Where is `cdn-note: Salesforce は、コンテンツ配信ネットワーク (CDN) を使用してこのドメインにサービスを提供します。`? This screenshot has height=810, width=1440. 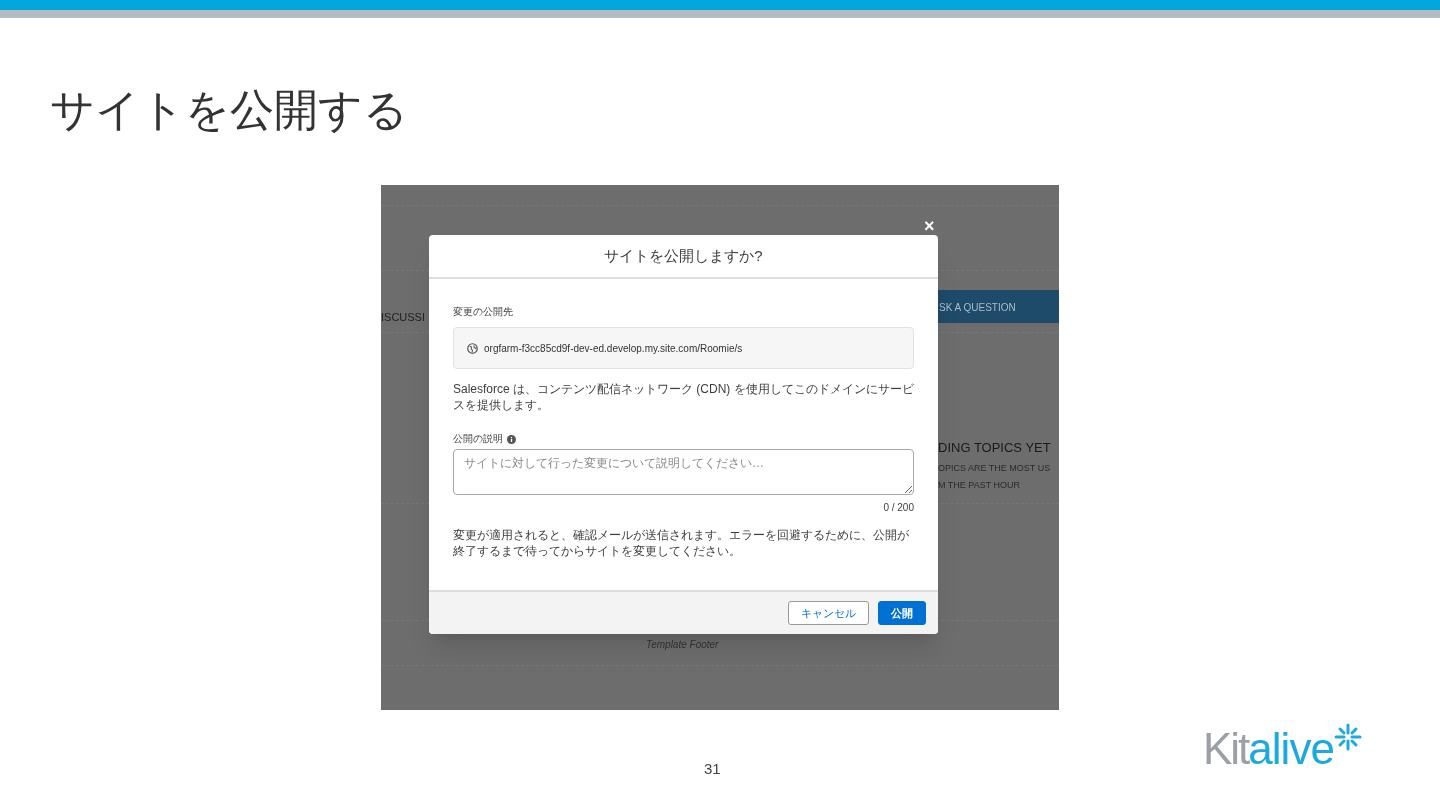 cdn-note: Salesforce は、コンテンツ配信ネットワーク (CDN) を使用してこのドメインにサービスを提供します。 is located at coordinates (683, 397).